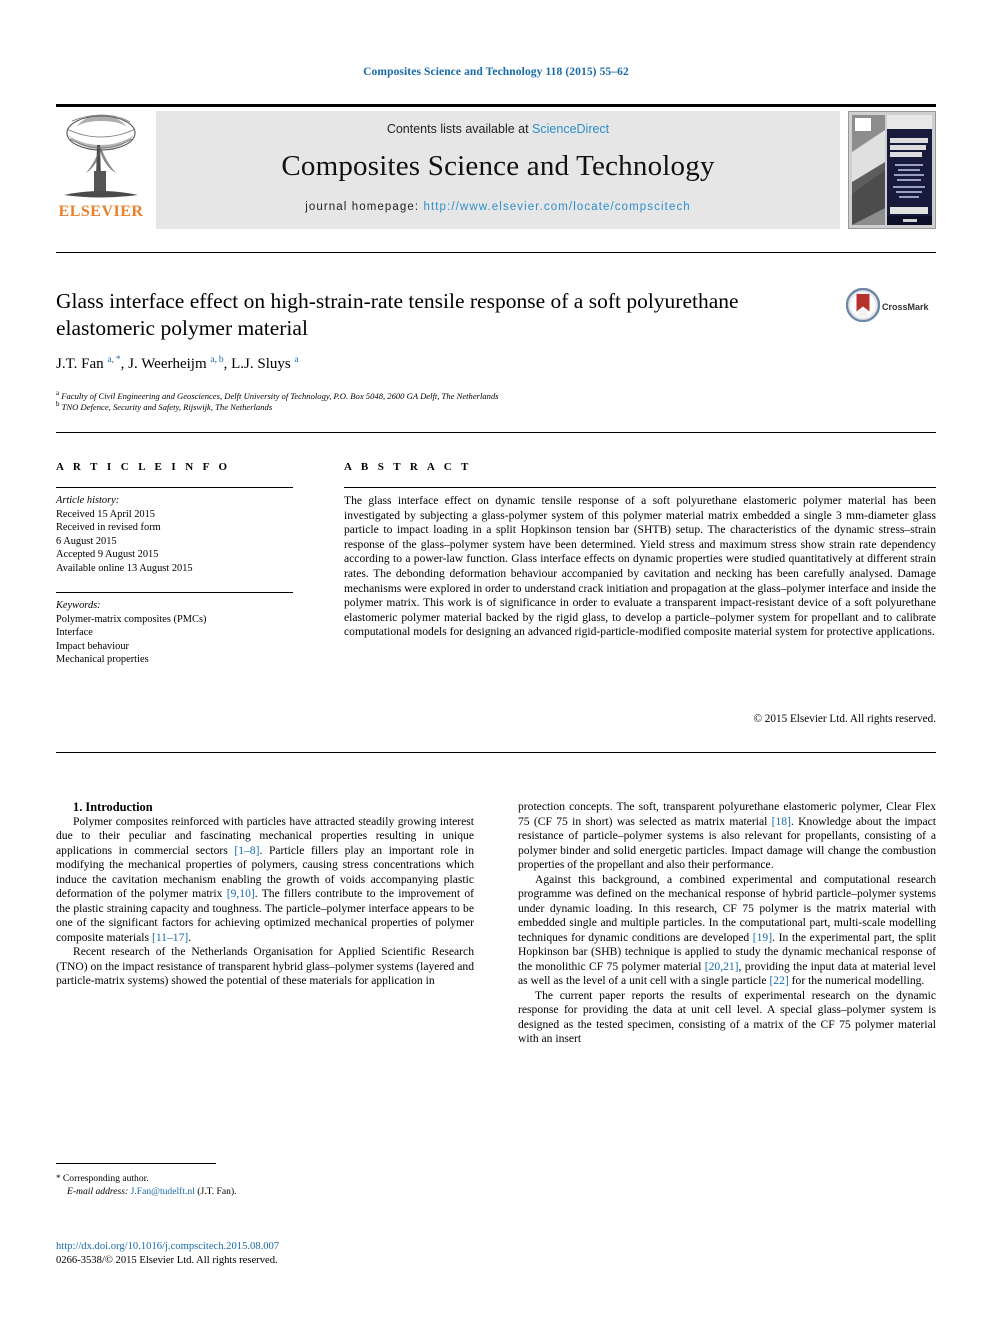  Describe the element at coordinates (174, 592) in the screenshot. I see `keywords-rule` at that location.